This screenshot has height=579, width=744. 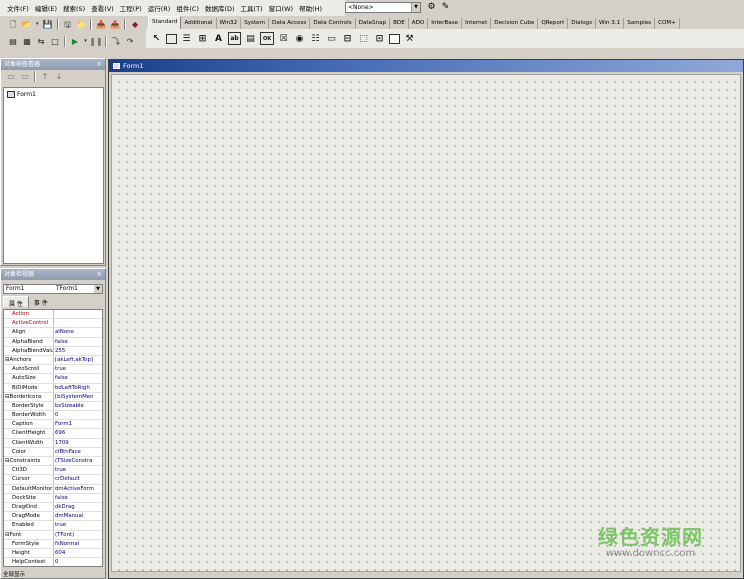 I want to click on palette-tab-standard: Standard, so click(x=165, y=22).